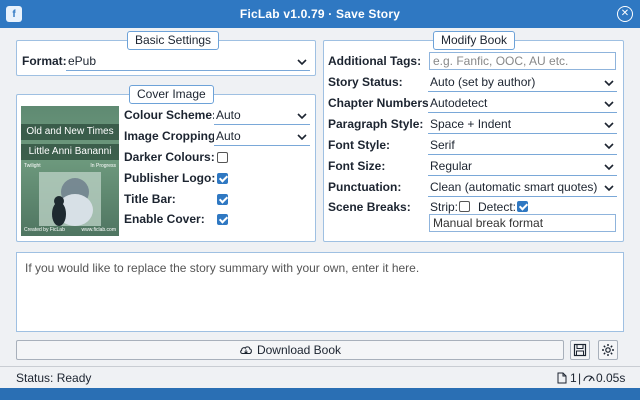 Image resolution: width=640 pixels, height=400 pixels. I want to click on detect-checkbox, so click(522, 206).